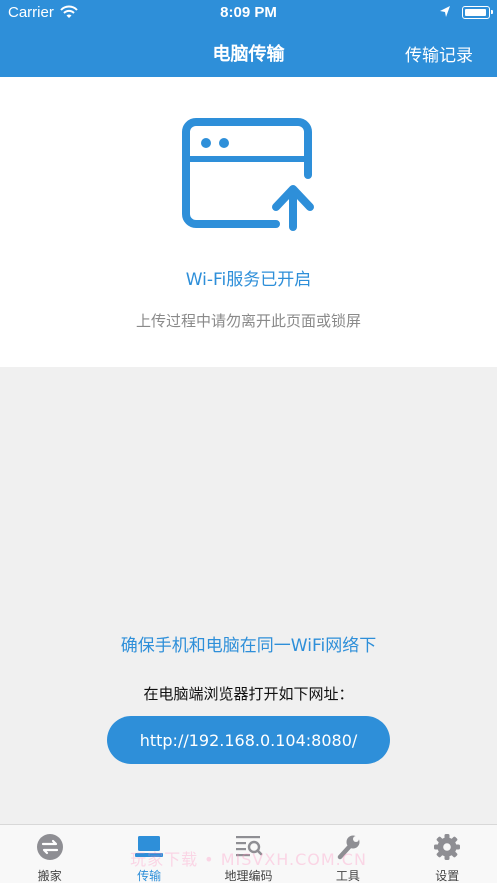  What do you see at coordinates (248, 38) in the screenshot?
I see `header-bar: Carrier 8:09 PM 电脑传输 传输记录` at bounding box center [248, 38].